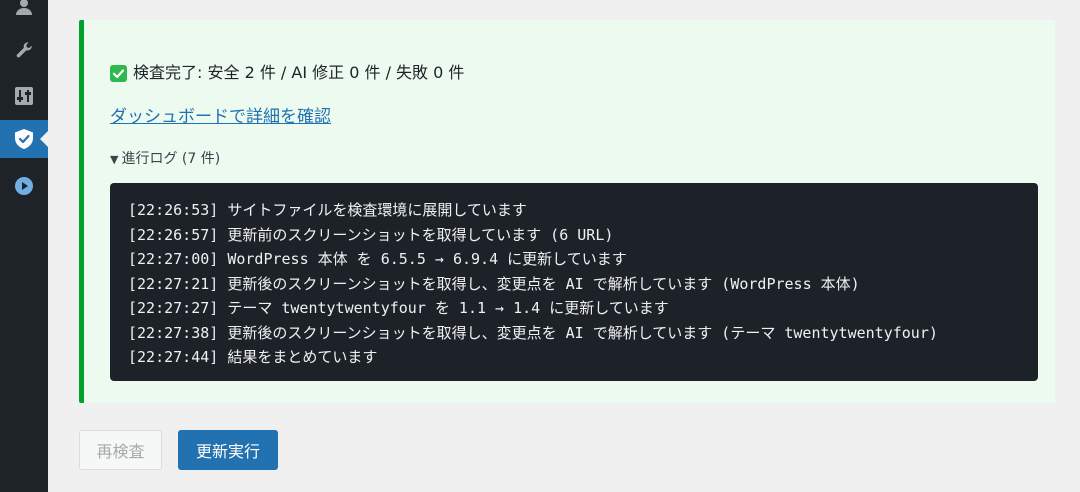 The height and width of the screenshot is (492, 1080). I want to click on sidebar-item-tools, so click(24, 50).